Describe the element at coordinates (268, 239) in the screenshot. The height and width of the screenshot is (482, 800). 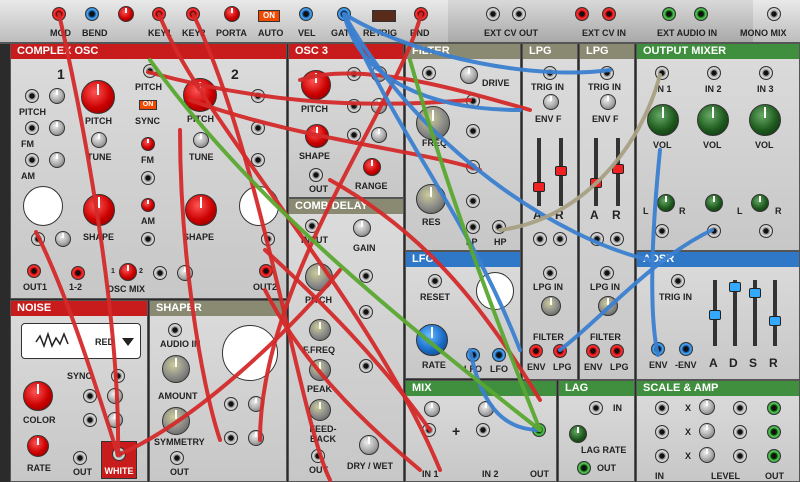
I see `osc2-shape-jack` at that location.